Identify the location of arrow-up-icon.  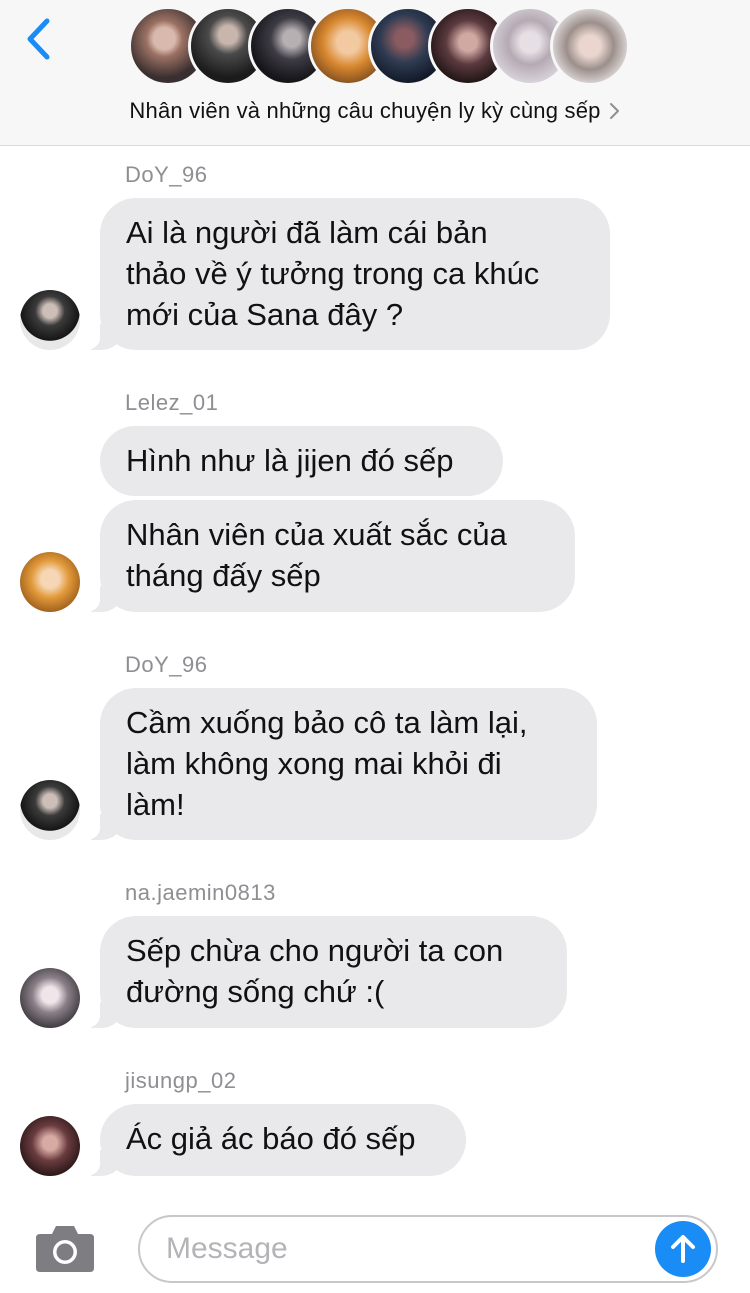
(683, 1249).